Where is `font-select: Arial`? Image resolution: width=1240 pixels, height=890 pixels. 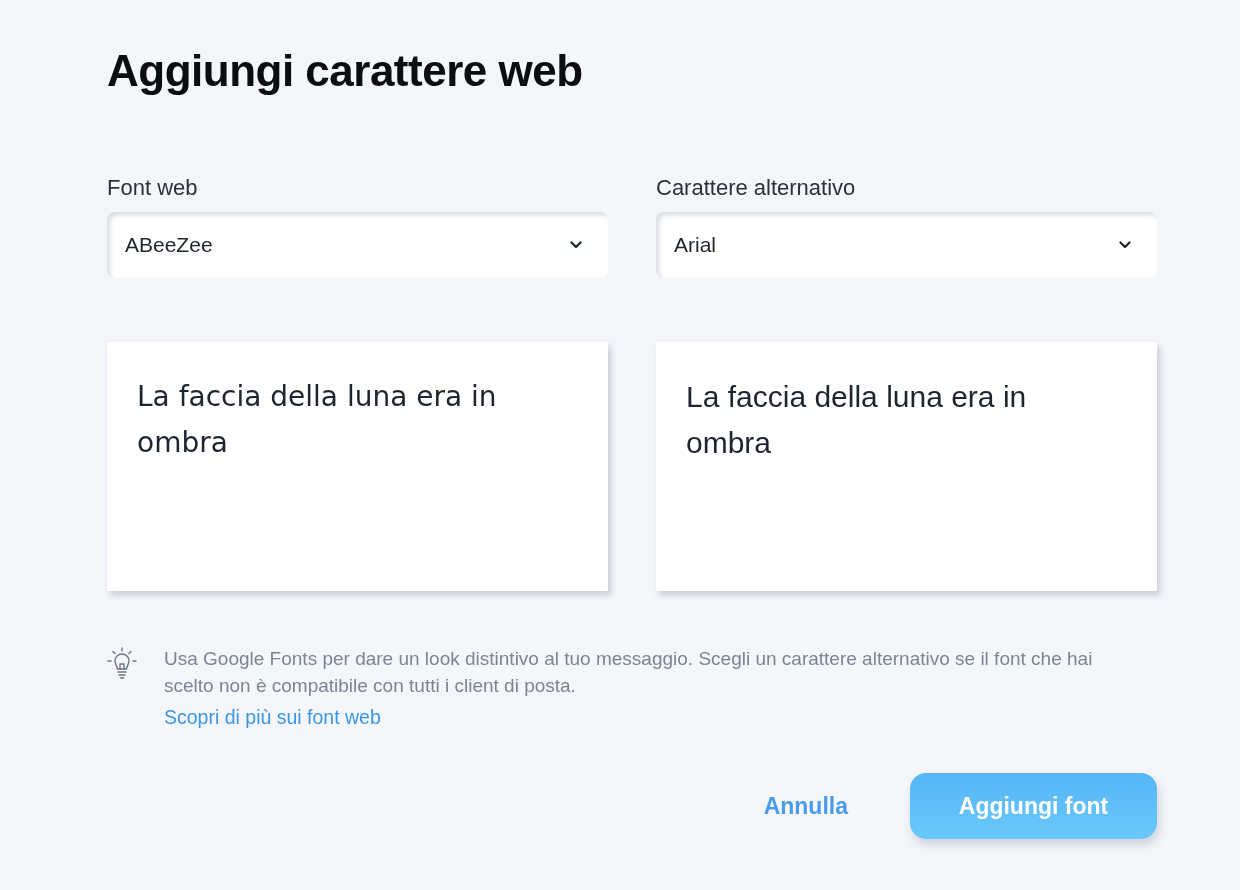 font-select: Arial is located at coordinates (906, 245).